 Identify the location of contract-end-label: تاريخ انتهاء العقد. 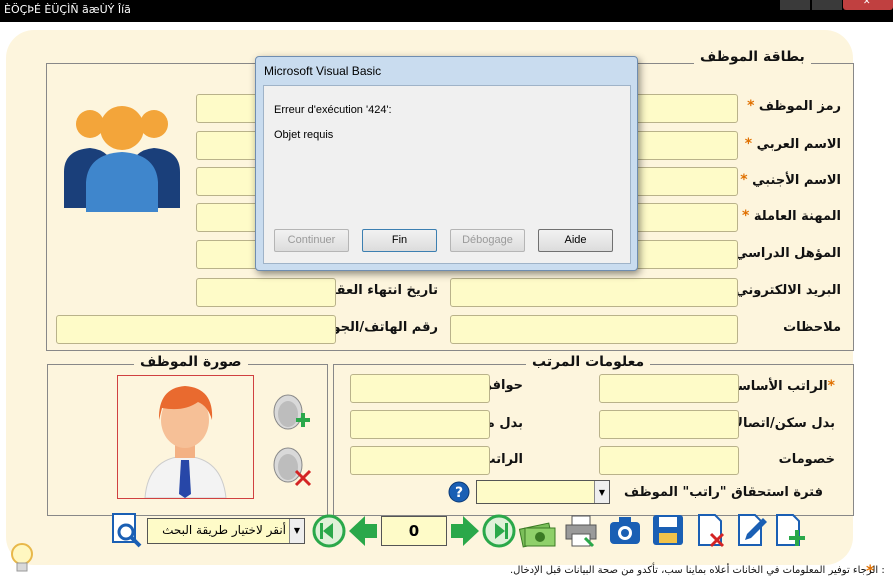
(383, 290).